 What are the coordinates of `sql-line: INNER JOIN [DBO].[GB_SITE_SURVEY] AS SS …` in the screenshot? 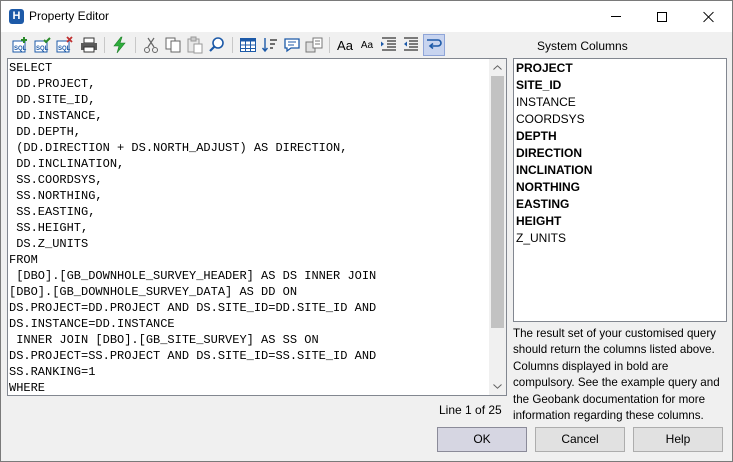 It's located at (249, 340).